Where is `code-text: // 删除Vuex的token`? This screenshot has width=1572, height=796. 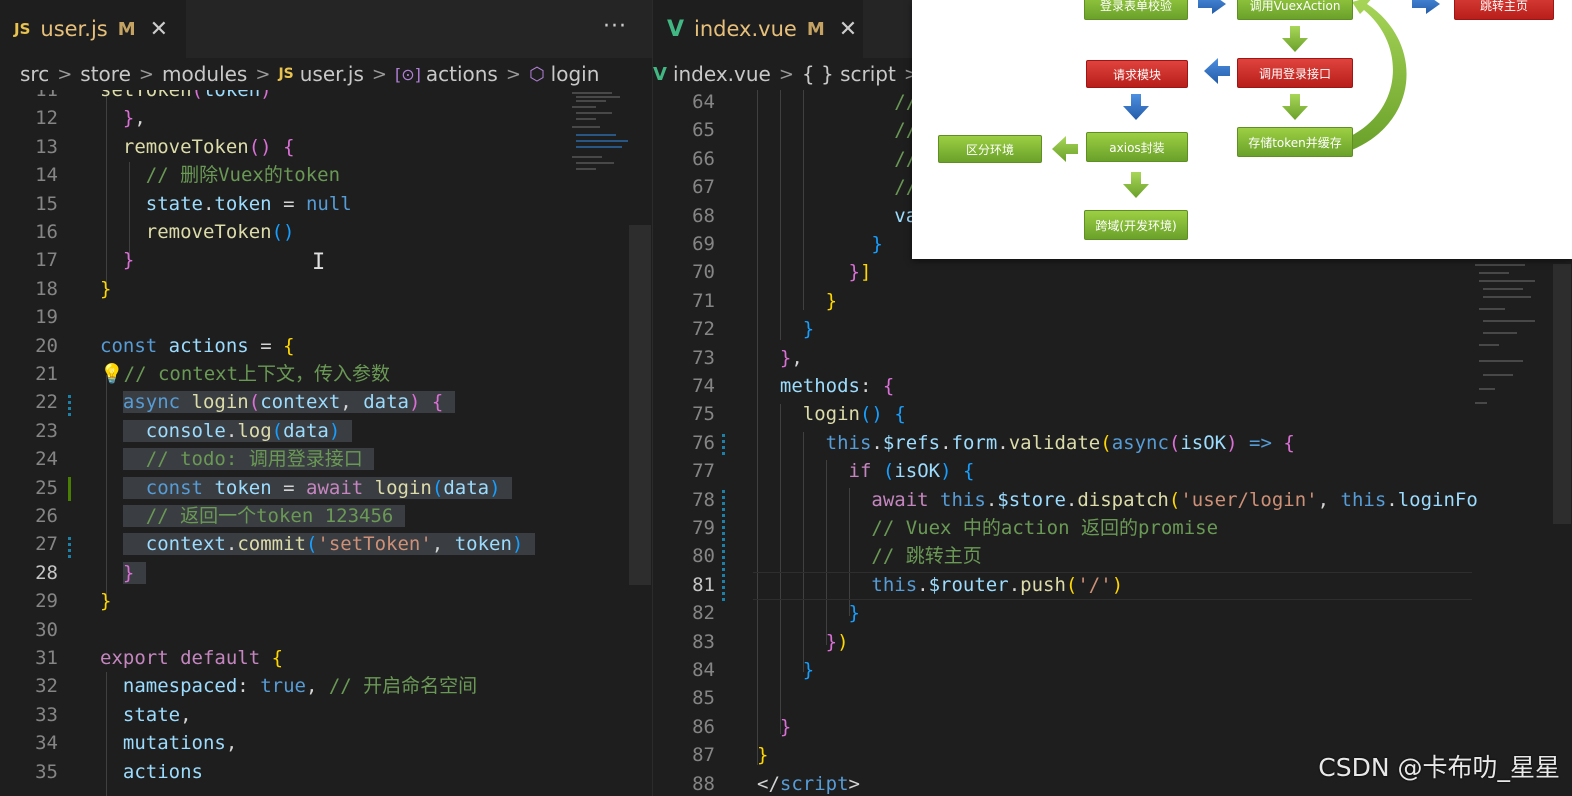
code-text: // 删除Vuex的token is located at coordinates (220, 175).